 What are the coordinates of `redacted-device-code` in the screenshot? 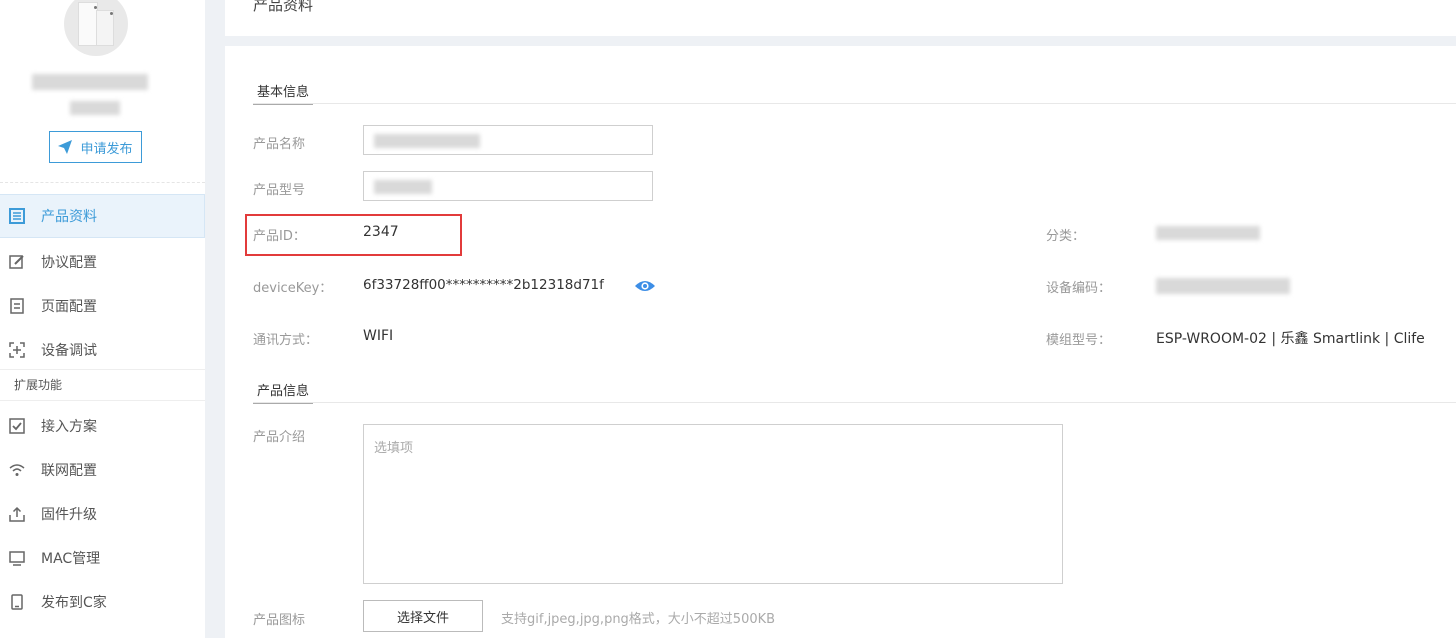 It's located at (1223, 286).